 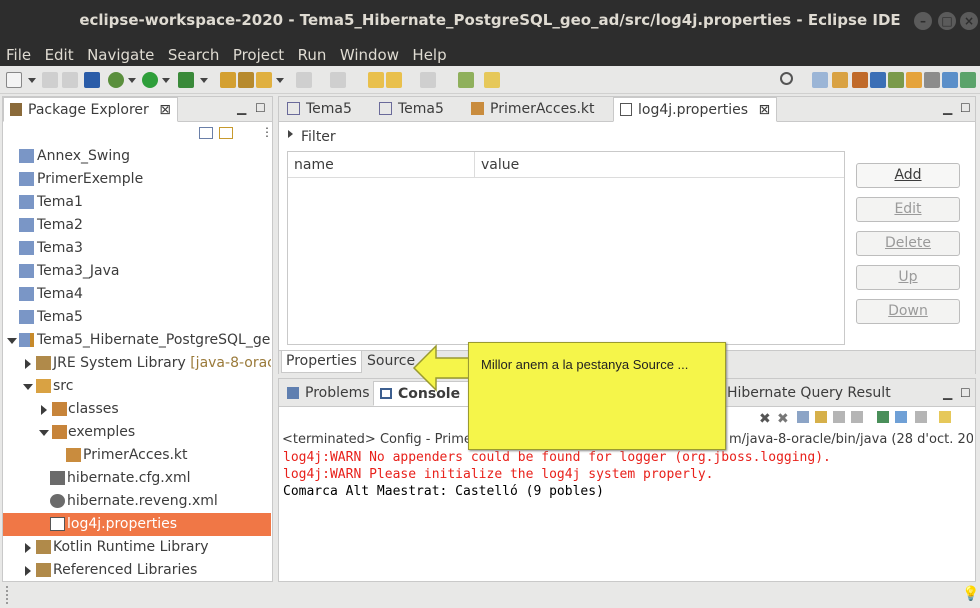 What do you see at coordinates (166, 80) in the screenshot?
I see `run-dropdown-icon` at bounding box center [166, 80].